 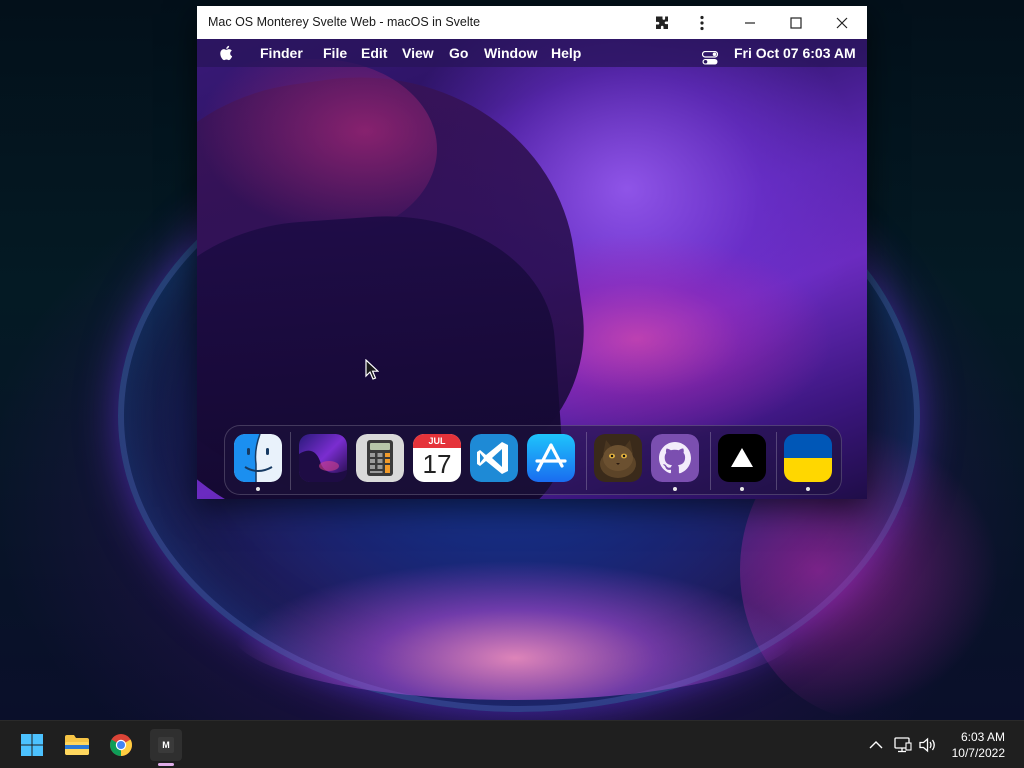 I want to click on dock-vscode, so click(x=494, y=458).